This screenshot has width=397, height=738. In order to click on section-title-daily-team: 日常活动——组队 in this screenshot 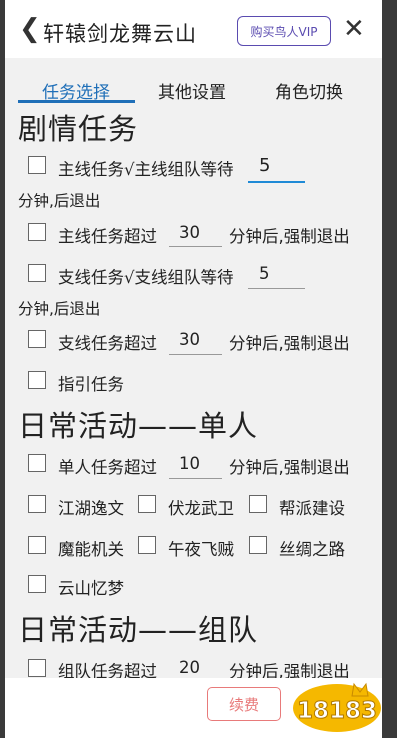, I will do `click(138, 630)`.